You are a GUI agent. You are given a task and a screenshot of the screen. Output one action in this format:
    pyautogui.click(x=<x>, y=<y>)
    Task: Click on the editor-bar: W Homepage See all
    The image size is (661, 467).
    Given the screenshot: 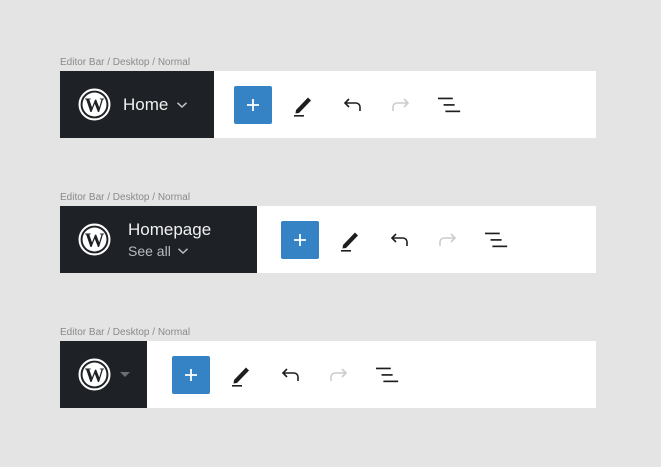 What is the action you would take?
    pyautogui.click(x=328, y=239)
    